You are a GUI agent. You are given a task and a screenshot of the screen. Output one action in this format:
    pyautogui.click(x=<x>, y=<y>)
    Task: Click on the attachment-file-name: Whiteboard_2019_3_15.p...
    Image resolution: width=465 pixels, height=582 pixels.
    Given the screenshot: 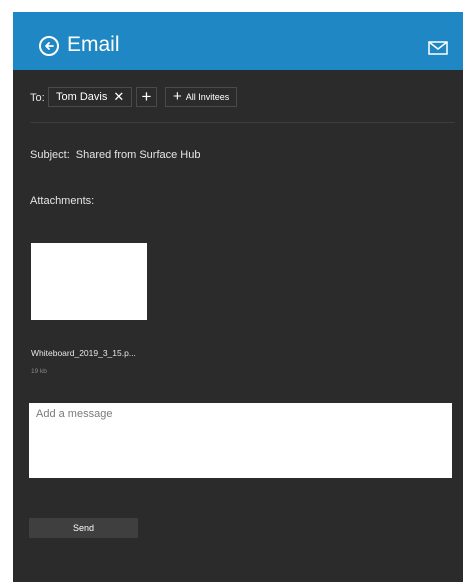 What is the action you would take?
    pyautogui.click(x=83, y=353)
    